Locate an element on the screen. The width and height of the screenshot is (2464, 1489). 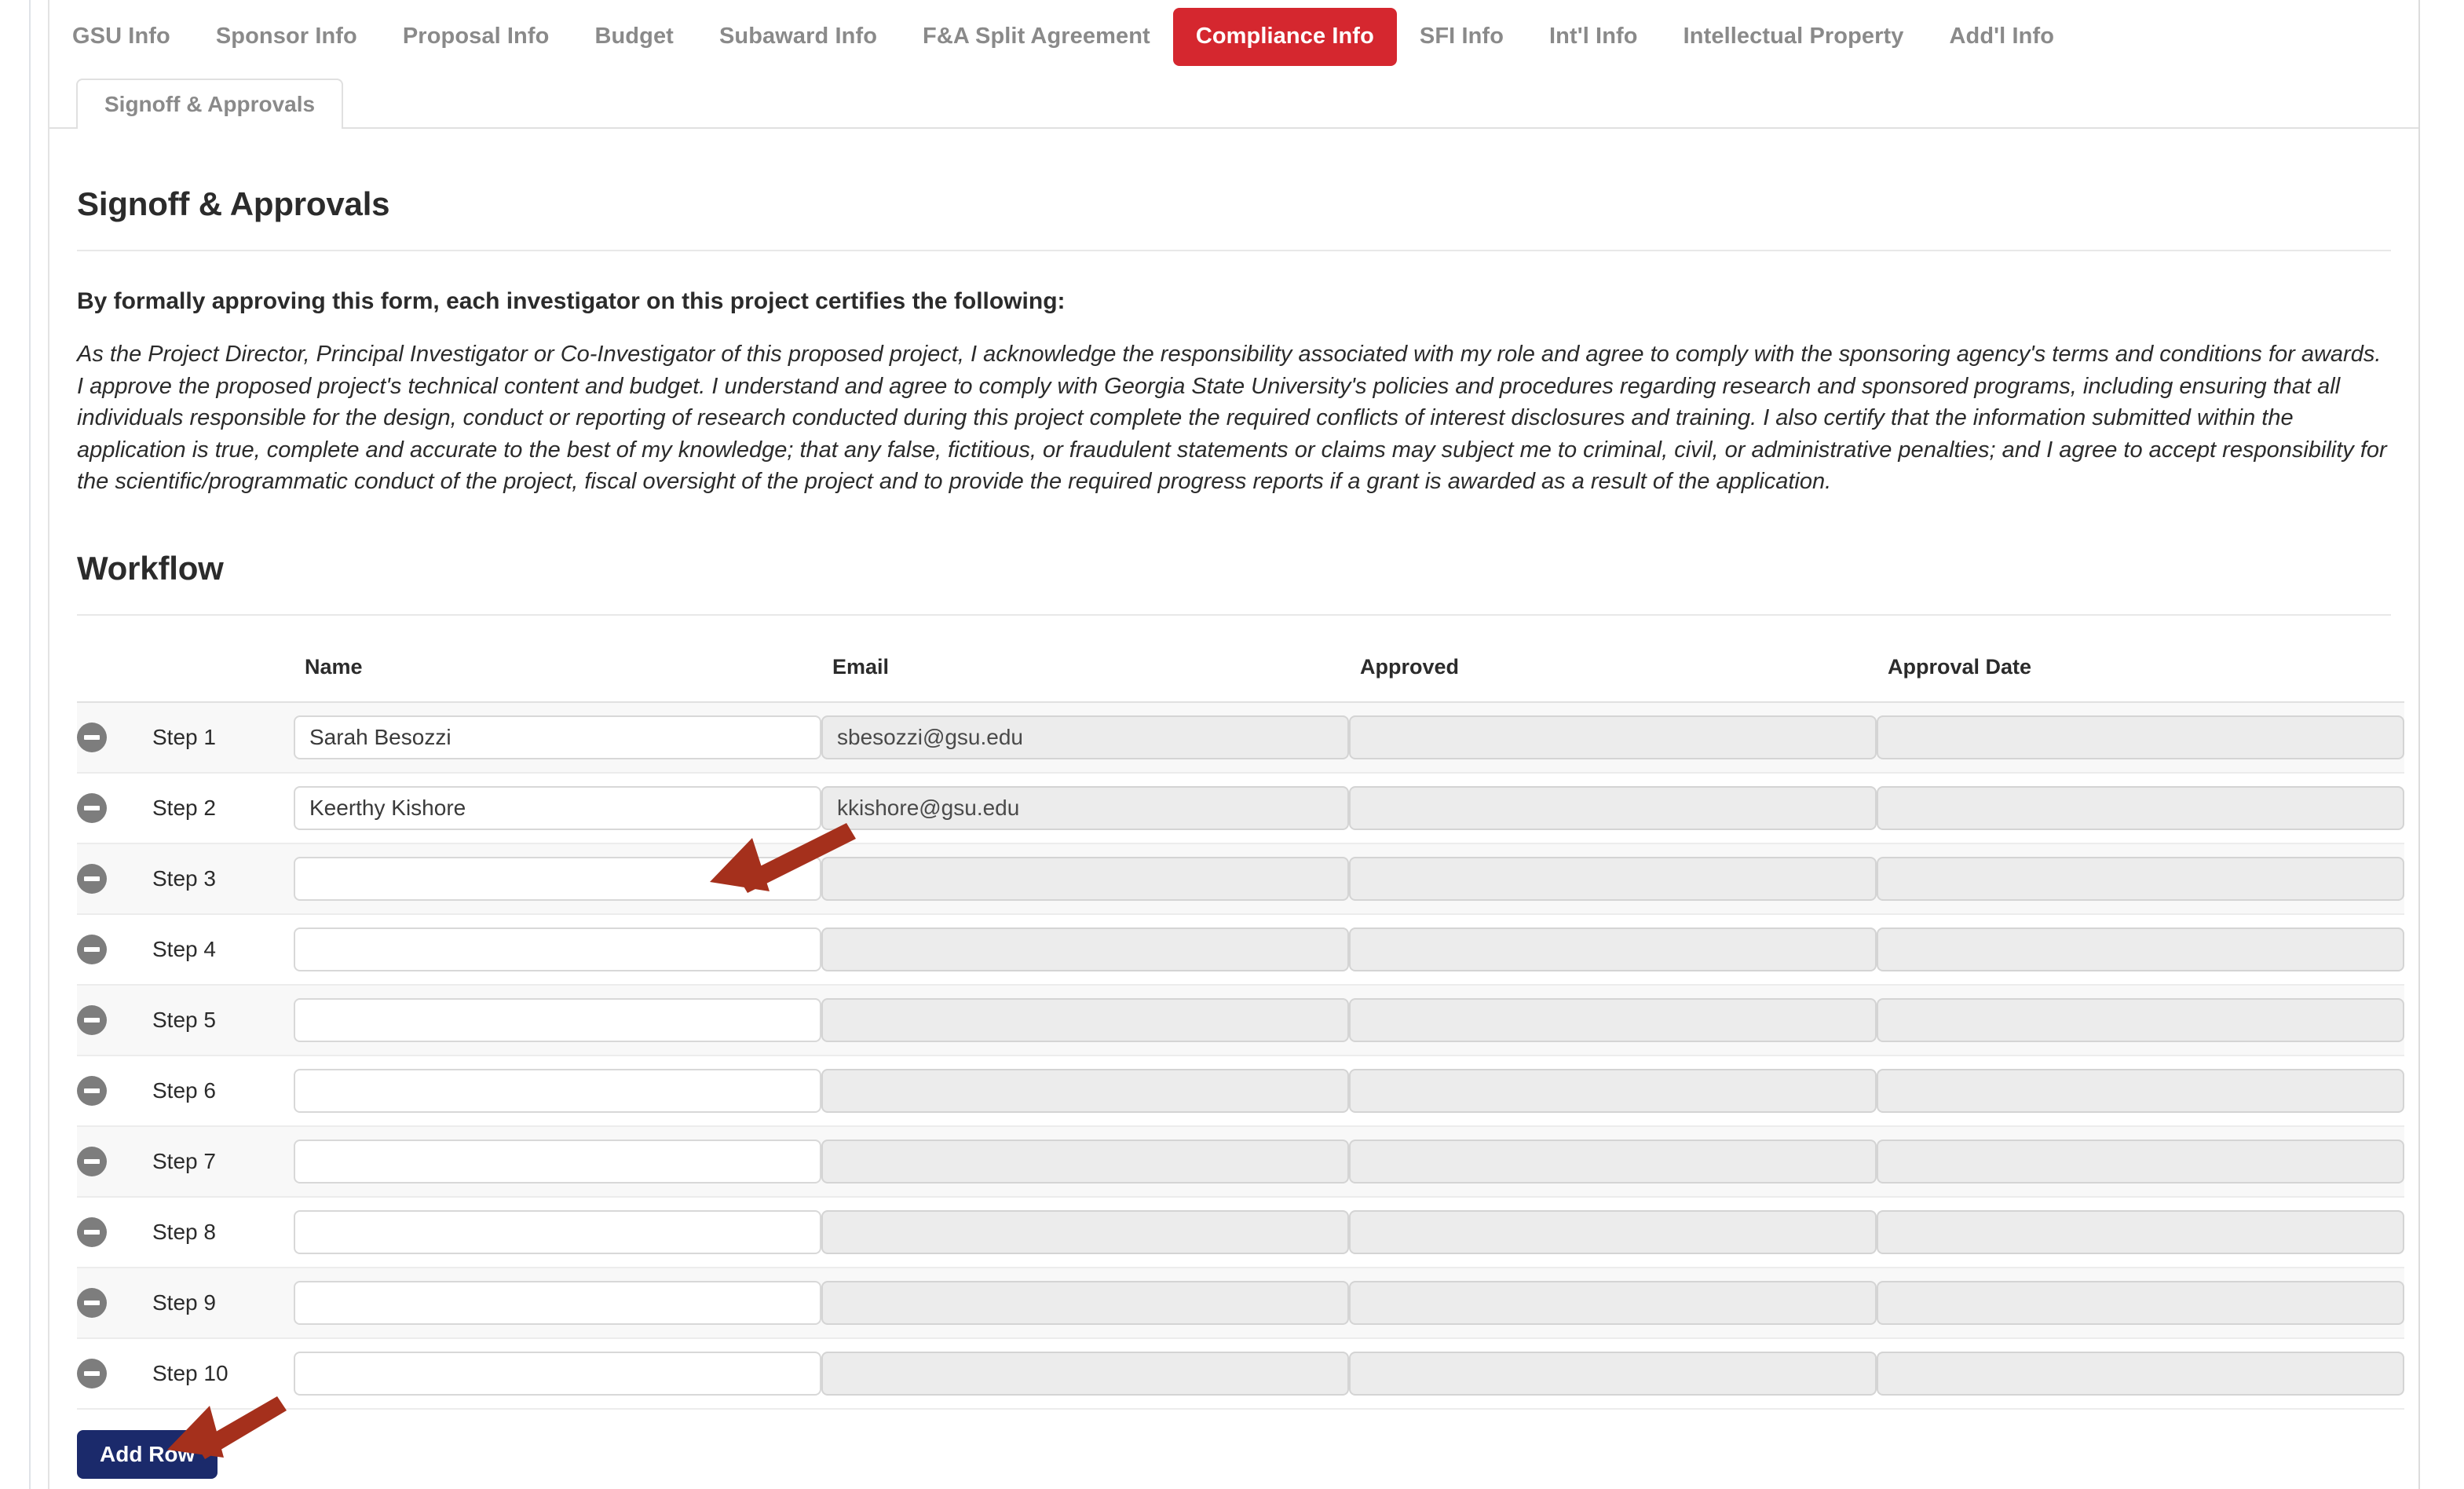
tab-sfi-info: SFI Info is located at coordinates (1462, 37).